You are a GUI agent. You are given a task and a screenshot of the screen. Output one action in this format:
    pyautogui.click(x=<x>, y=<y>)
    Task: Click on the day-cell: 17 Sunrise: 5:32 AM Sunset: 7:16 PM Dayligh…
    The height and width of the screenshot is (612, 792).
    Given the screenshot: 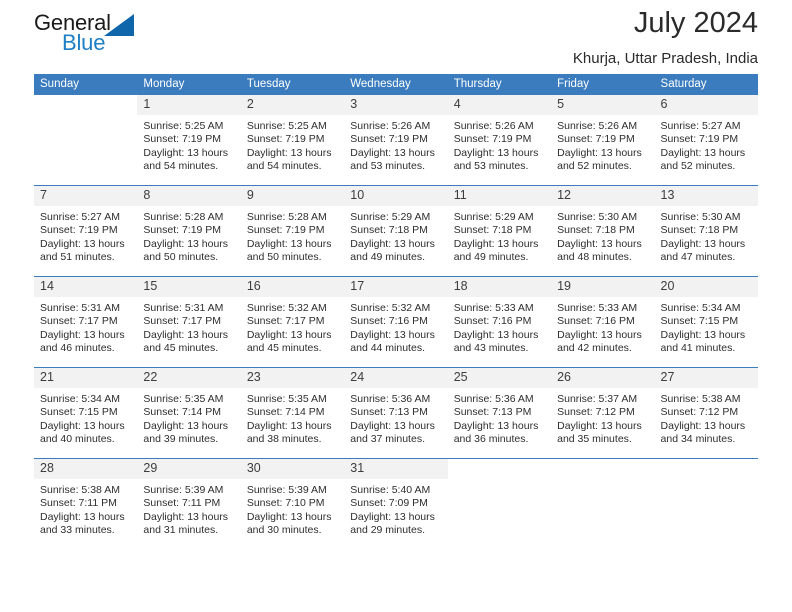 What is the action you would take?
    pyautogui.click(x=396, y=322)
    